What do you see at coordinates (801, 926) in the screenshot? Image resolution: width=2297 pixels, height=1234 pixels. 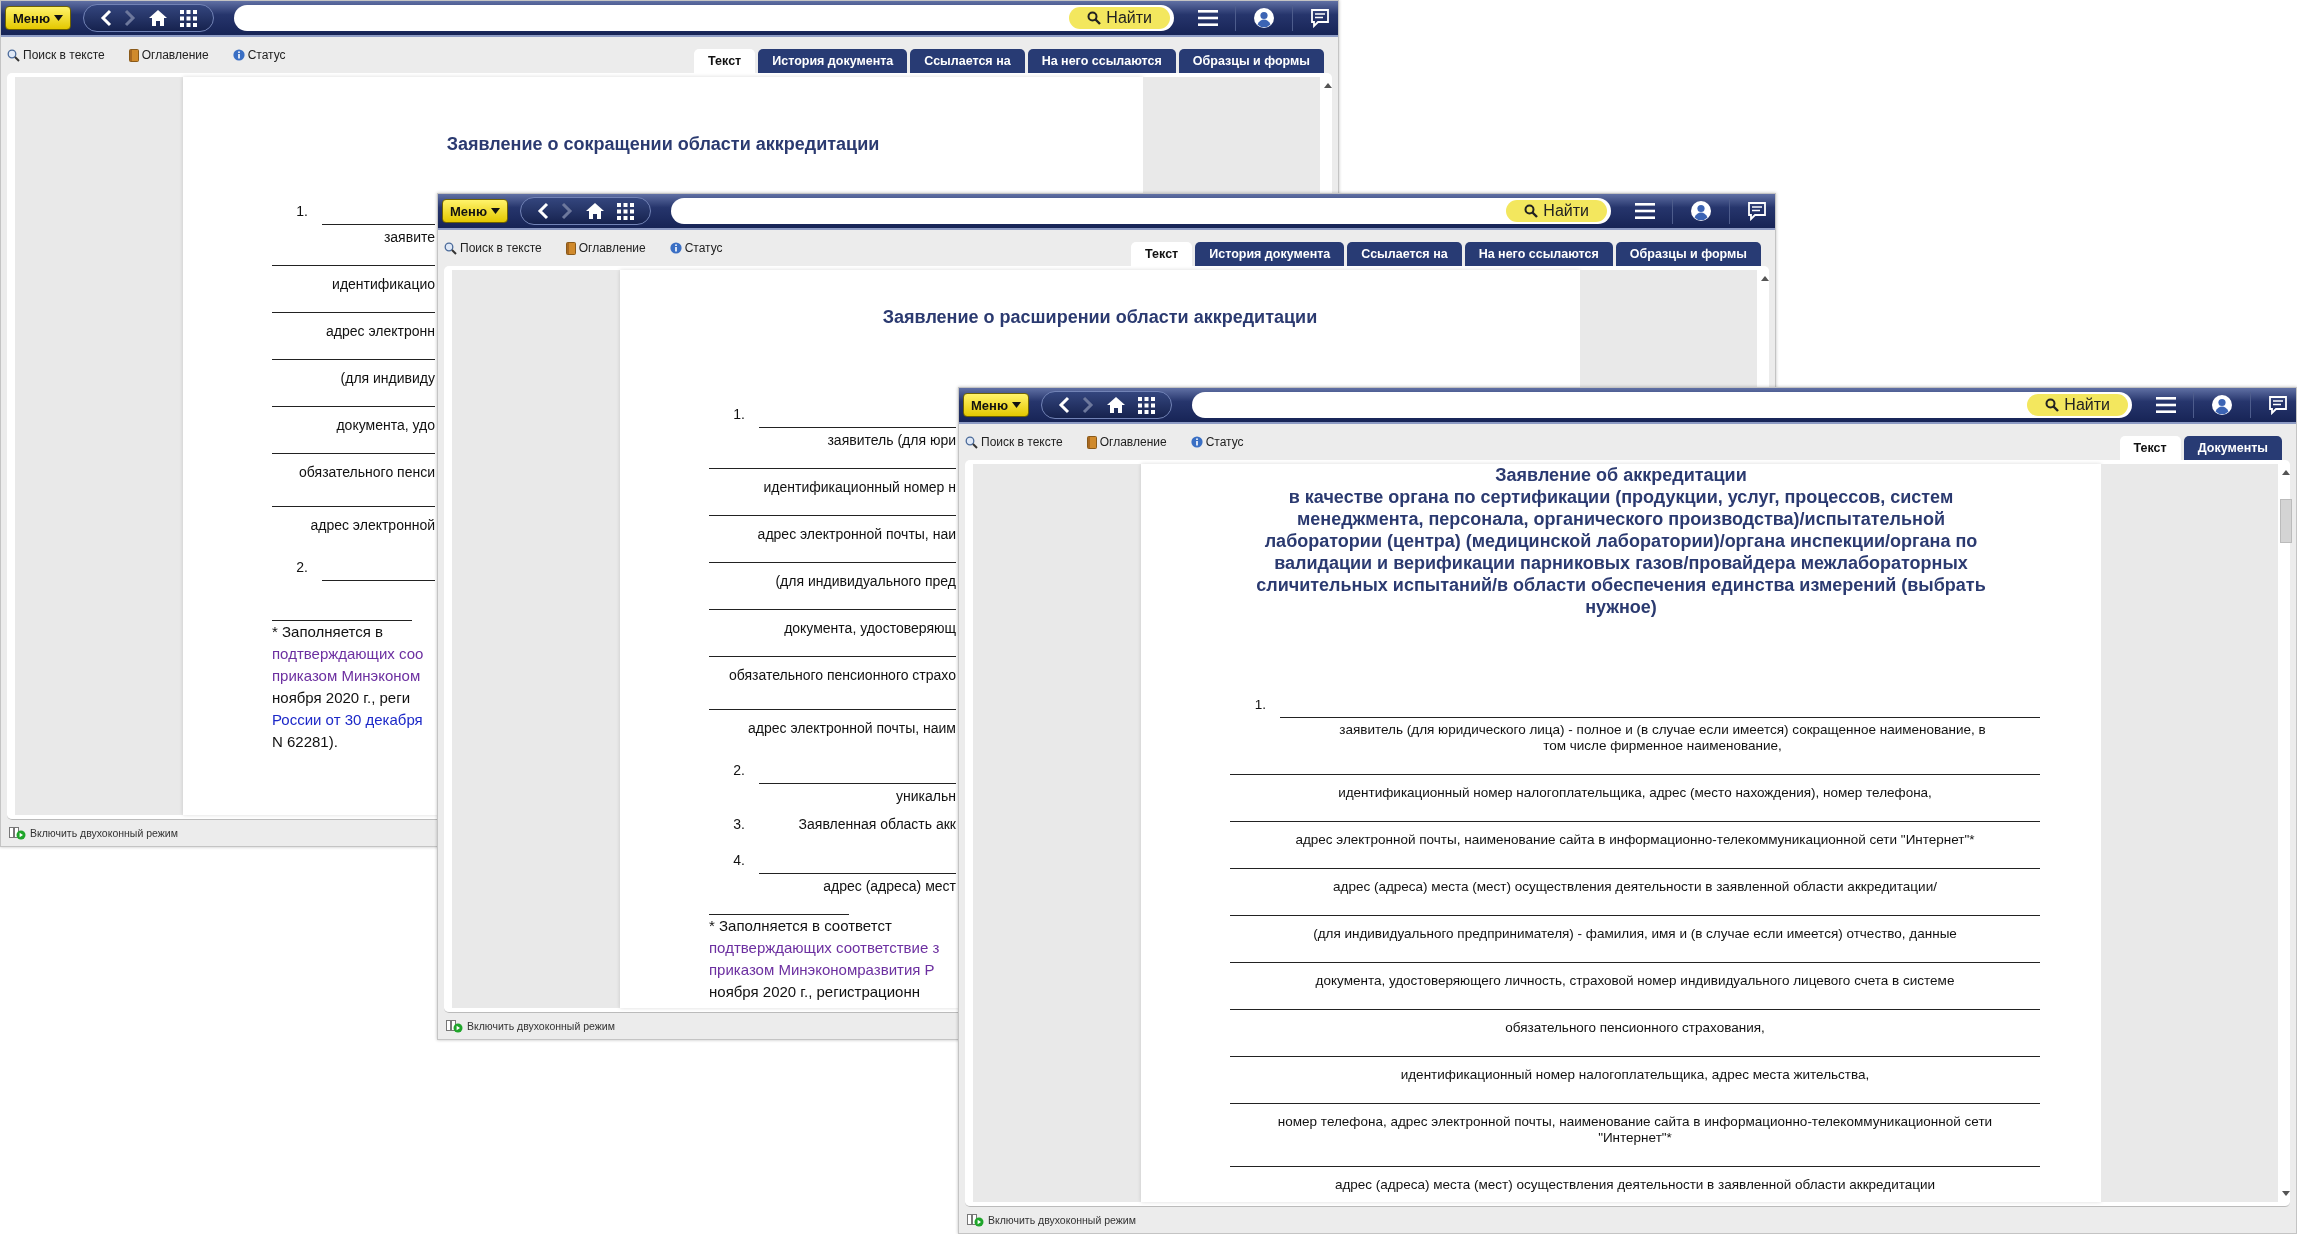 I see `footnote-line: * Заполняется в соответст` at bounding box center [801, 926].